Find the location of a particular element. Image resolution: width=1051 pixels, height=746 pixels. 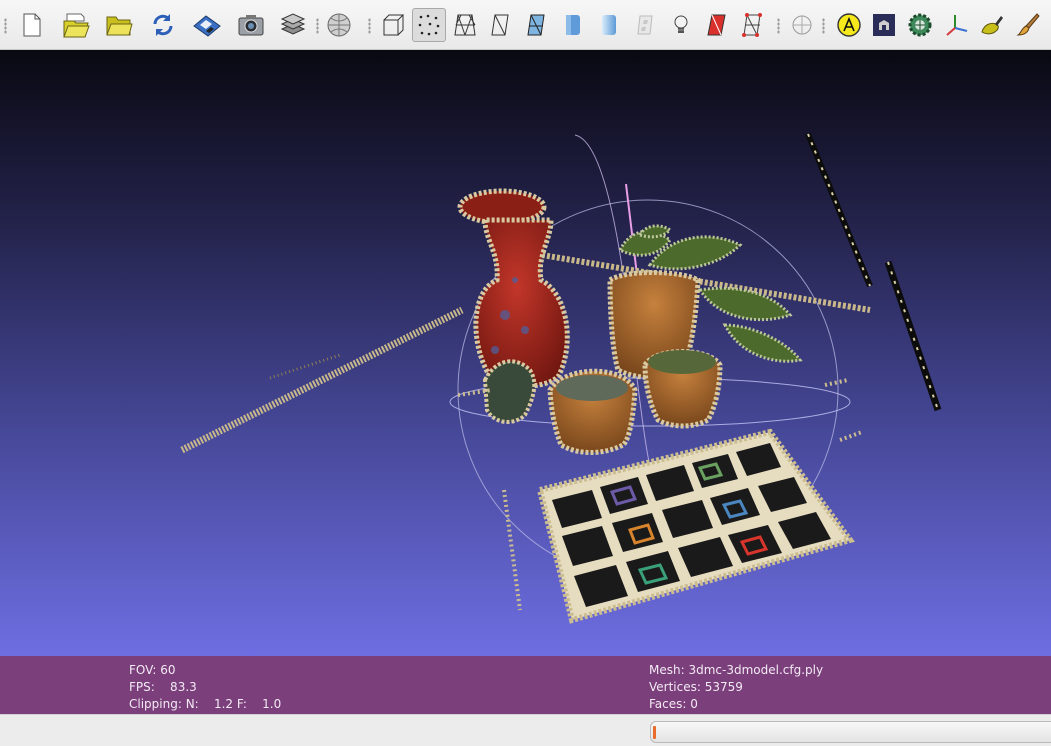

clipping-label: Clipping: N: 1.2 F: 1.0 is located at coordinates (205, 704).